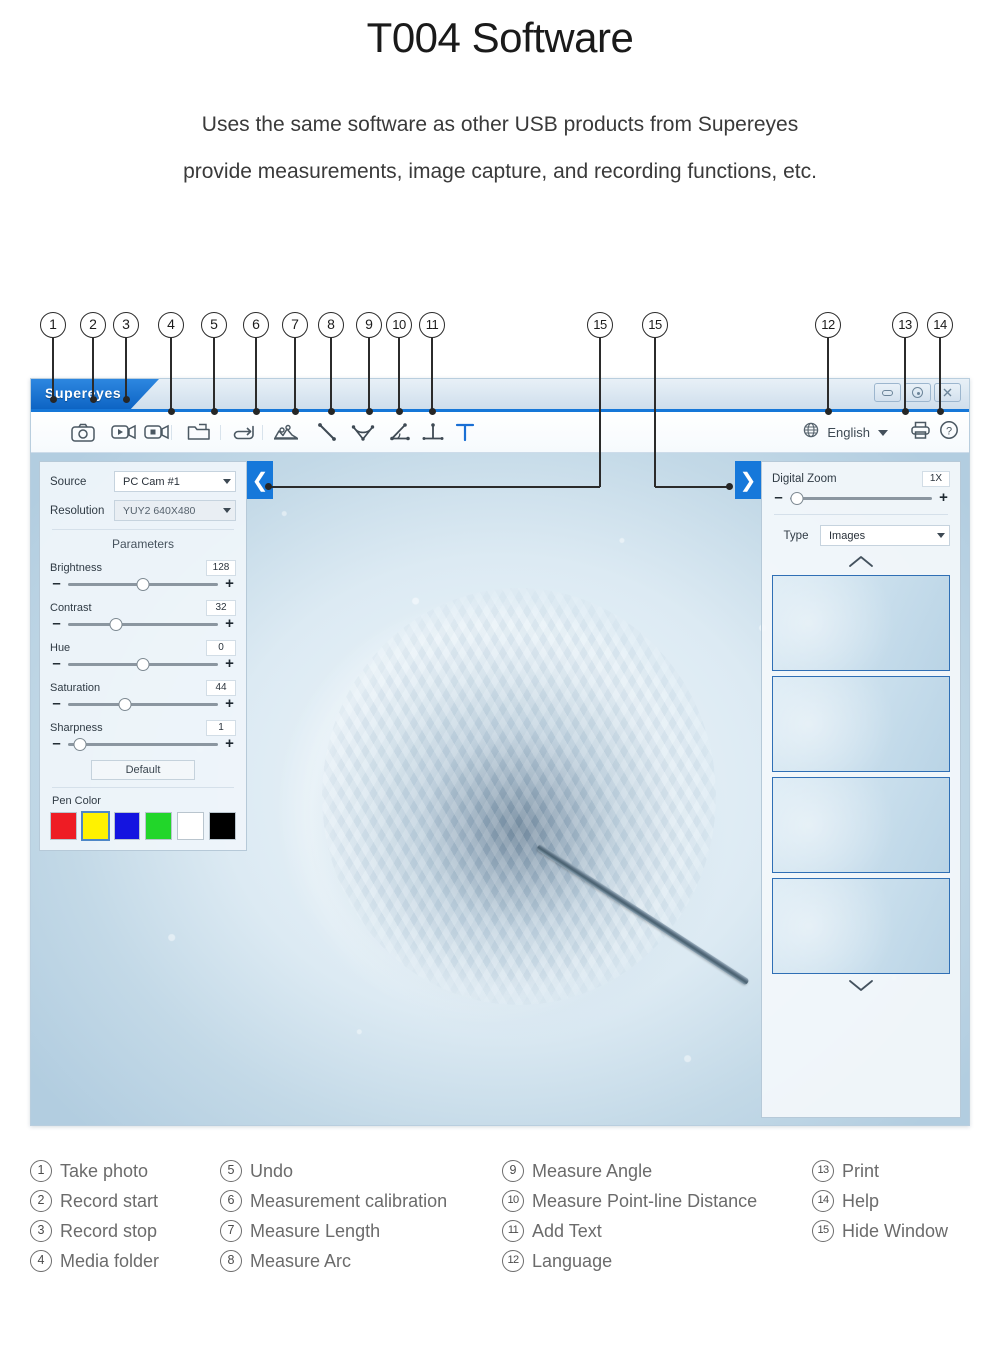 The image size is (1000, 1349). Describe the element at coordinates (949, 432) in the screenshot. I see `help-icon: ?` at that location.